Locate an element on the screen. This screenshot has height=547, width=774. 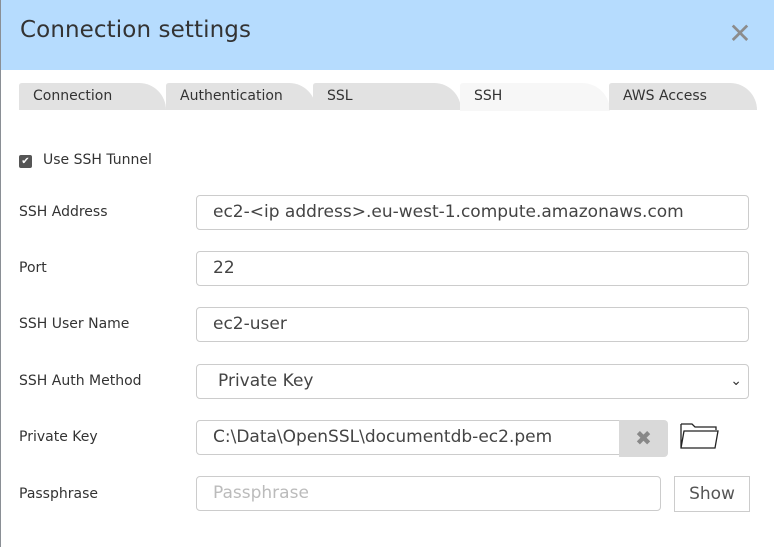
clear-icon: ✖ is located at coordinates (643, 438).